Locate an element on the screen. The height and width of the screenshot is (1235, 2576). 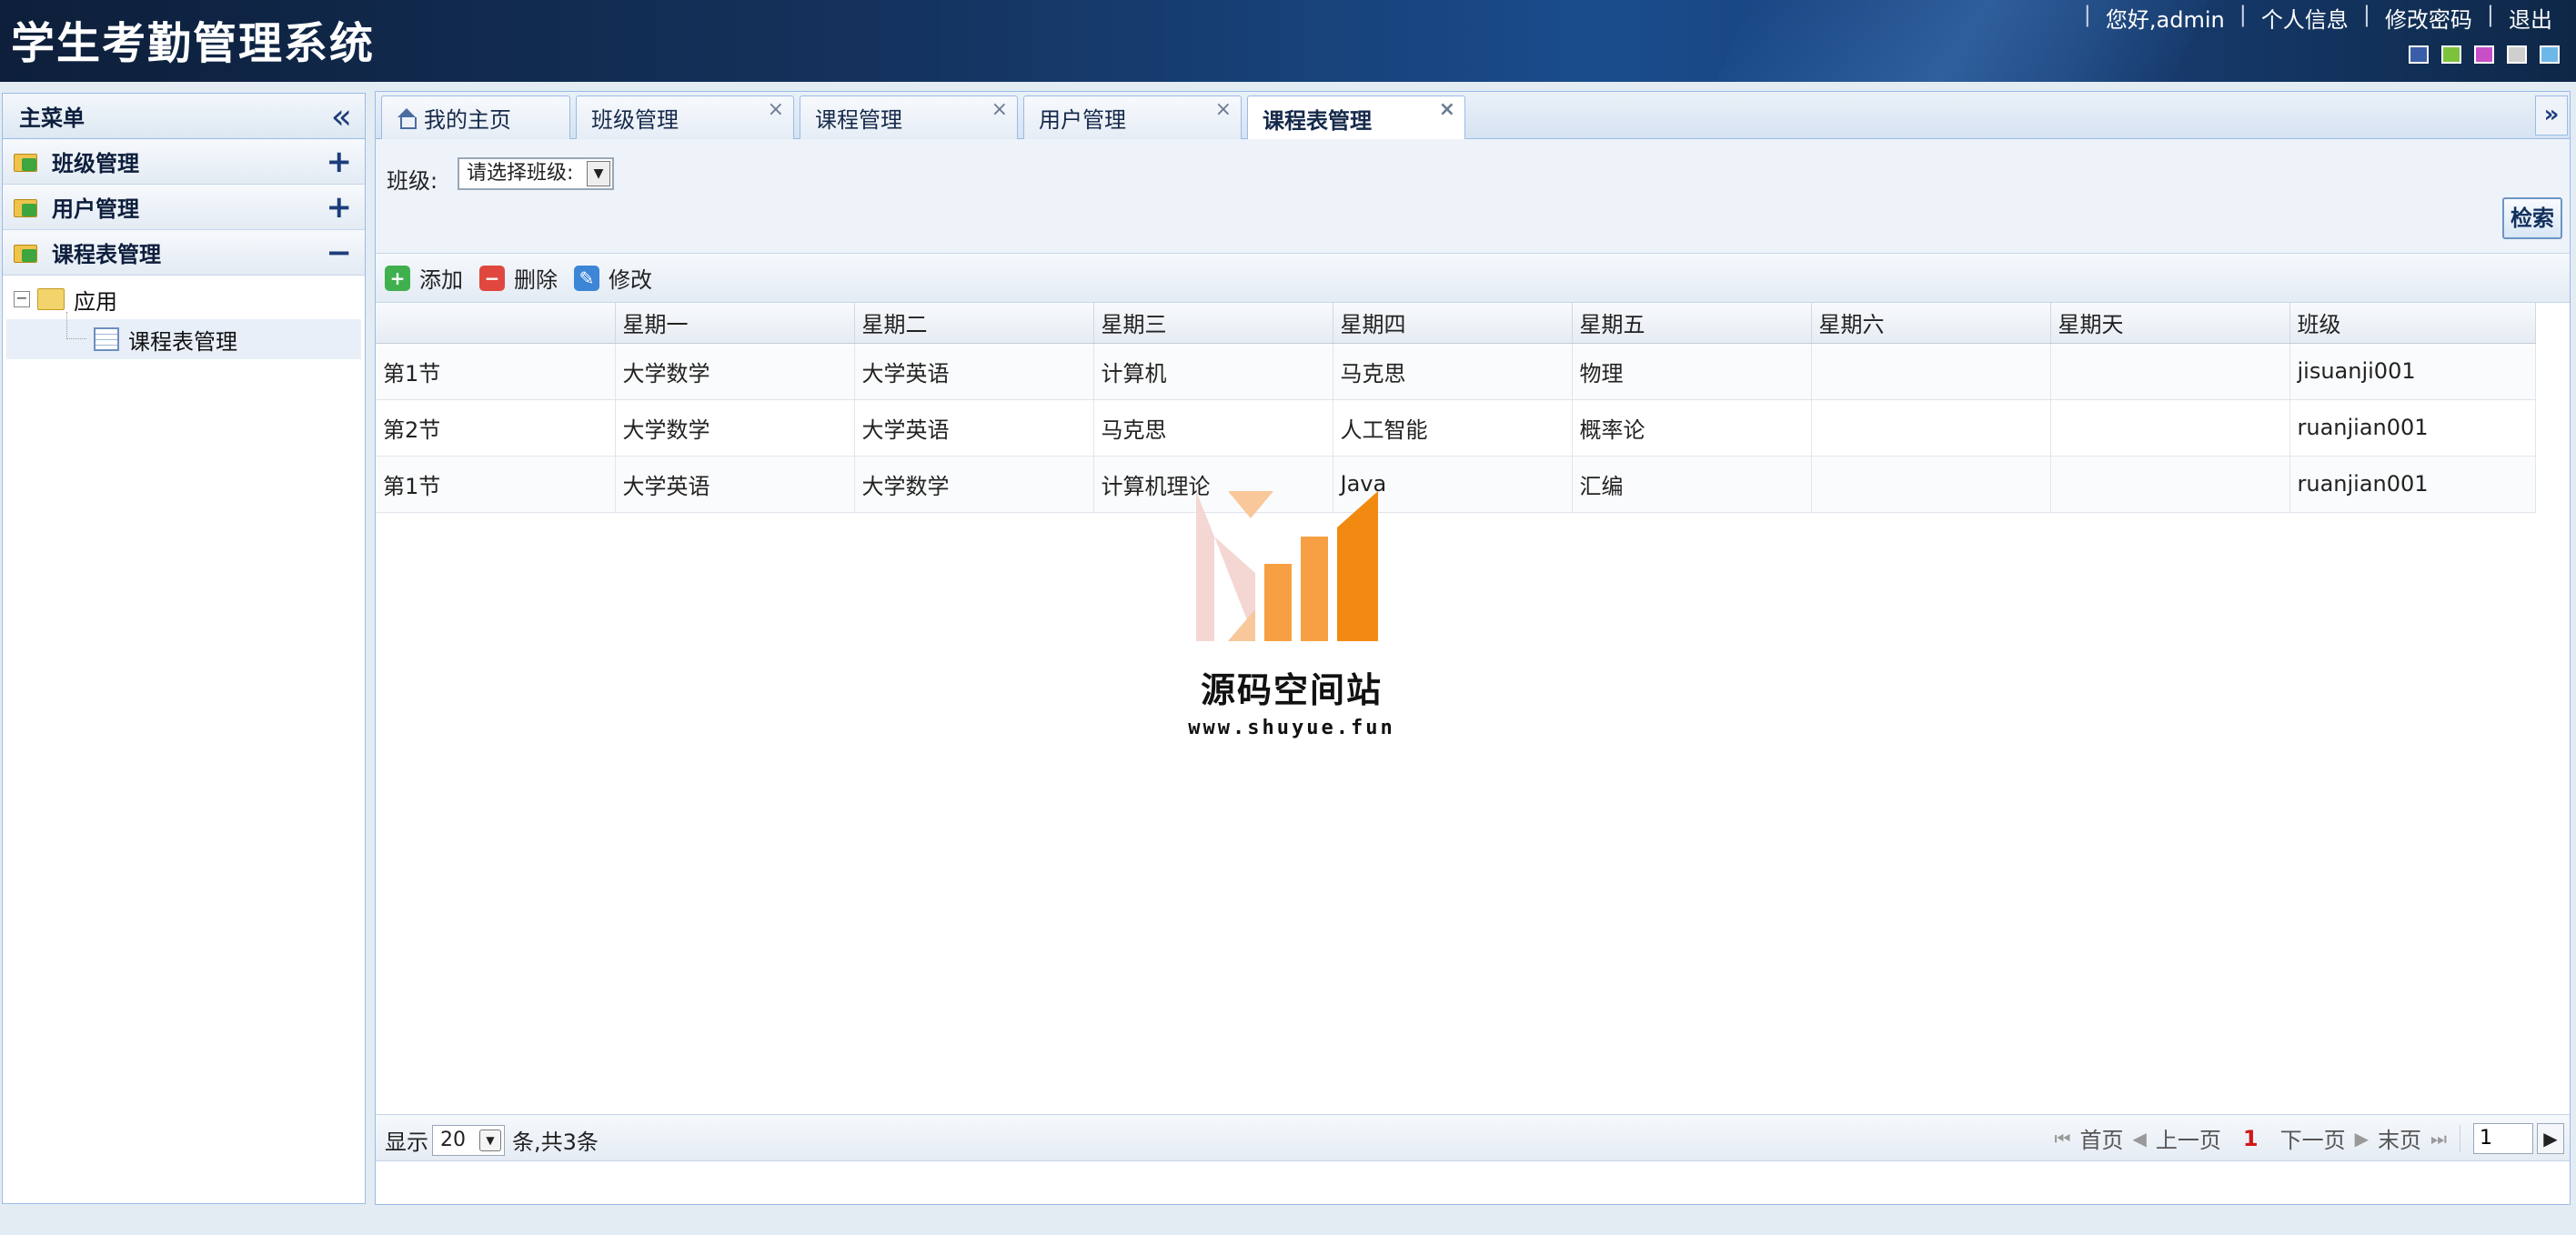
column-header: 星期二 is located at coordinates (974, 323).